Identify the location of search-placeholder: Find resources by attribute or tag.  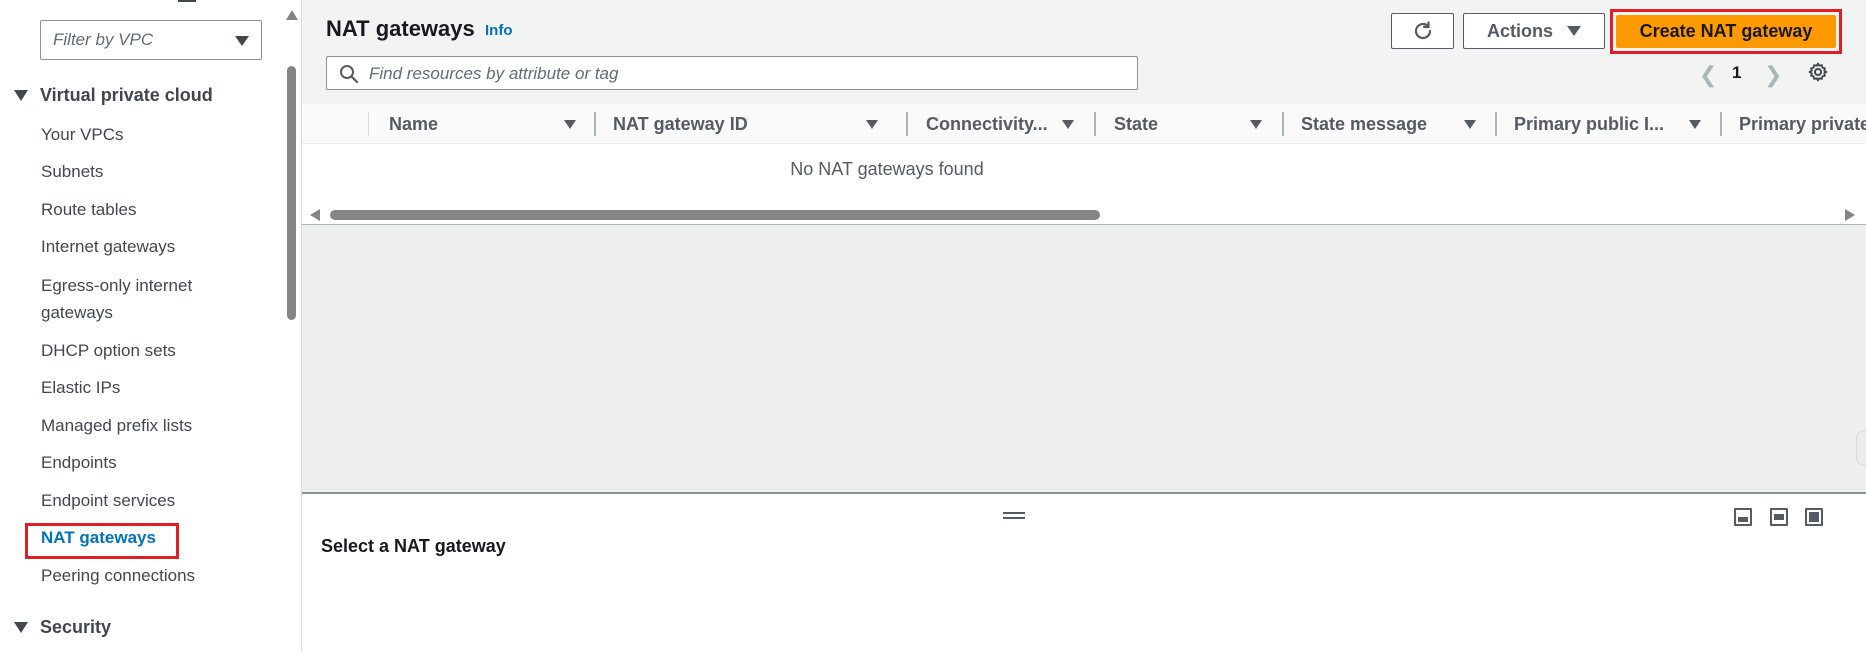
(494, 73).